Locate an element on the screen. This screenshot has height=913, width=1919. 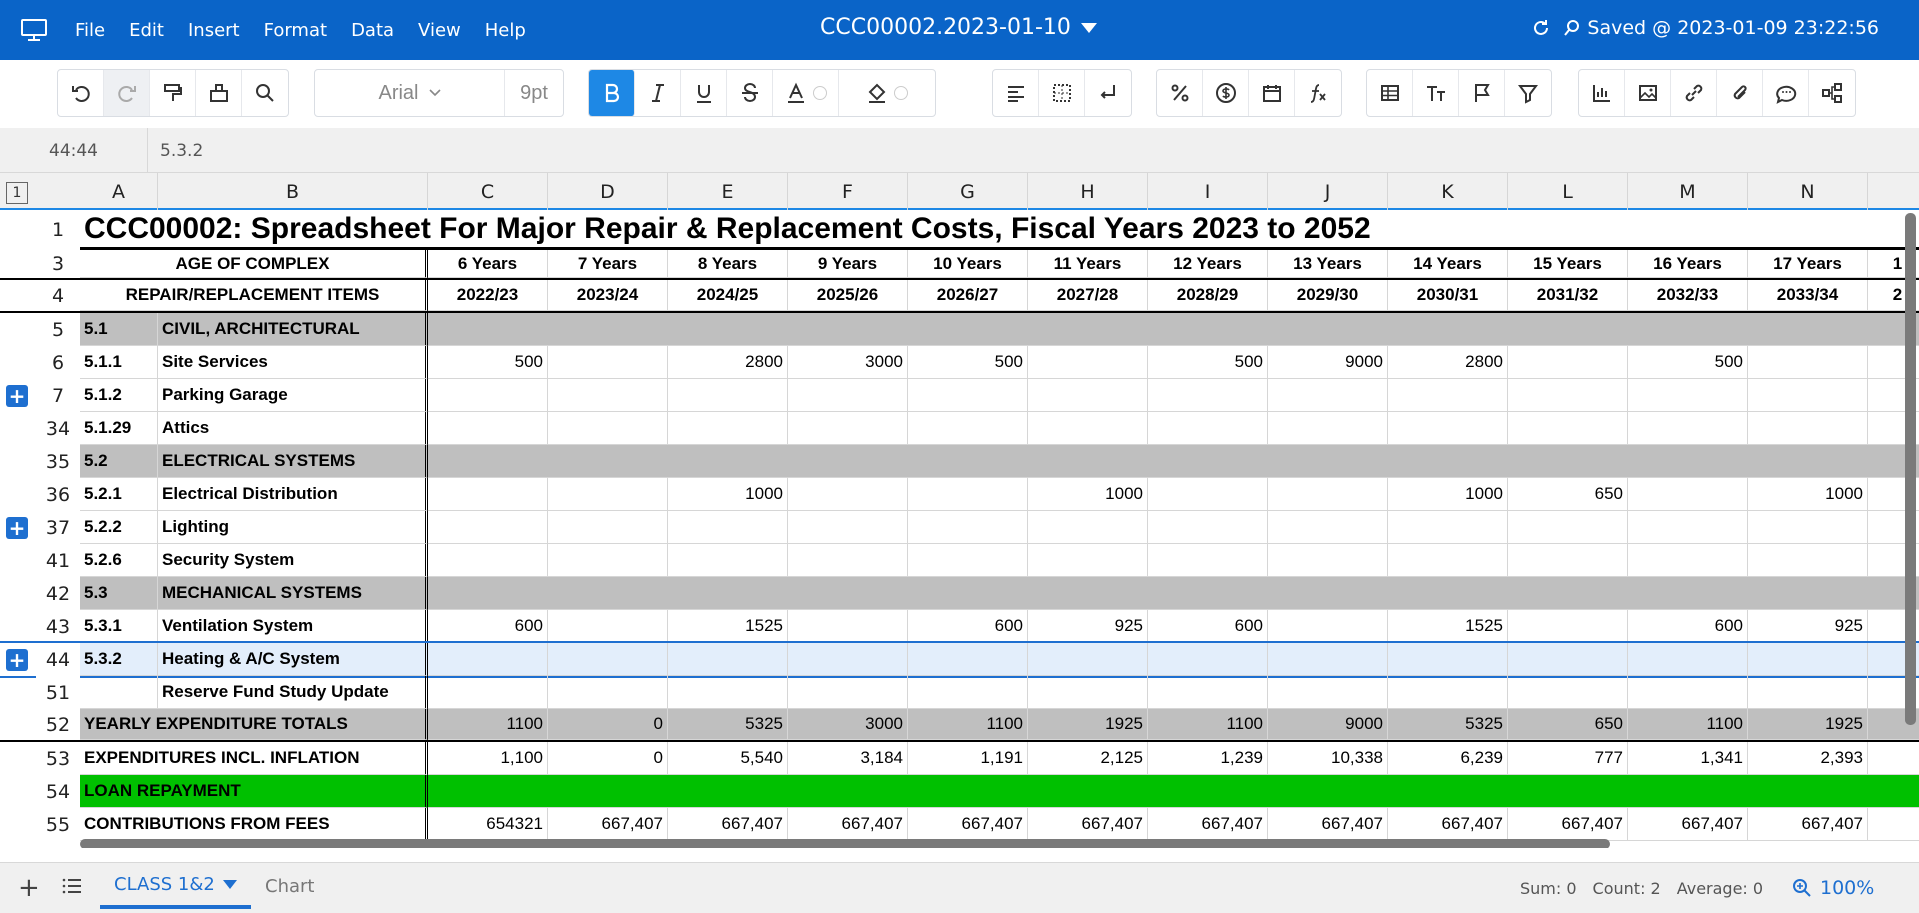
header-cell: 2027/28 is located at coordinates (1088, 295).